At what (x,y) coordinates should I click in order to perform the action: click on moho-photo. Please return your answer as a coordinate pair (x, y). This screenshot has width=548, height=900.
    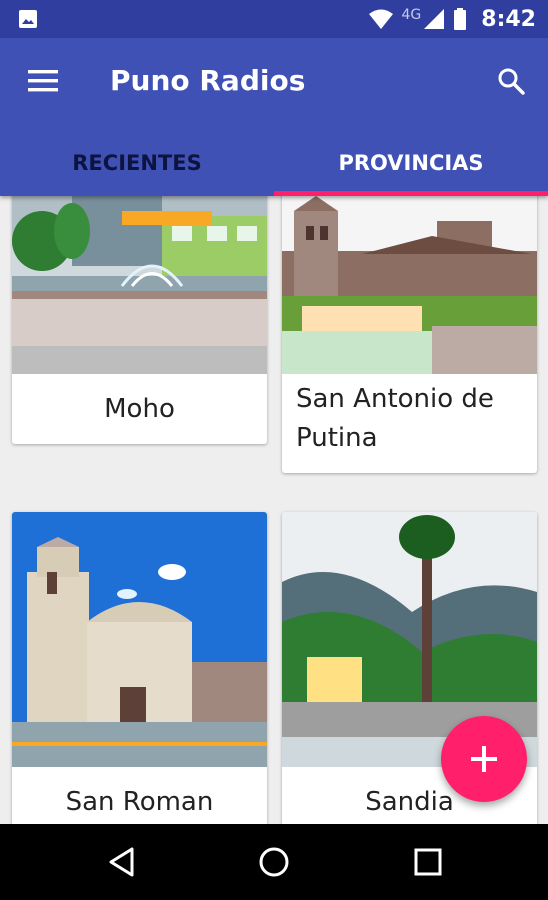
    Looking at the image, I should click on (139, 285).